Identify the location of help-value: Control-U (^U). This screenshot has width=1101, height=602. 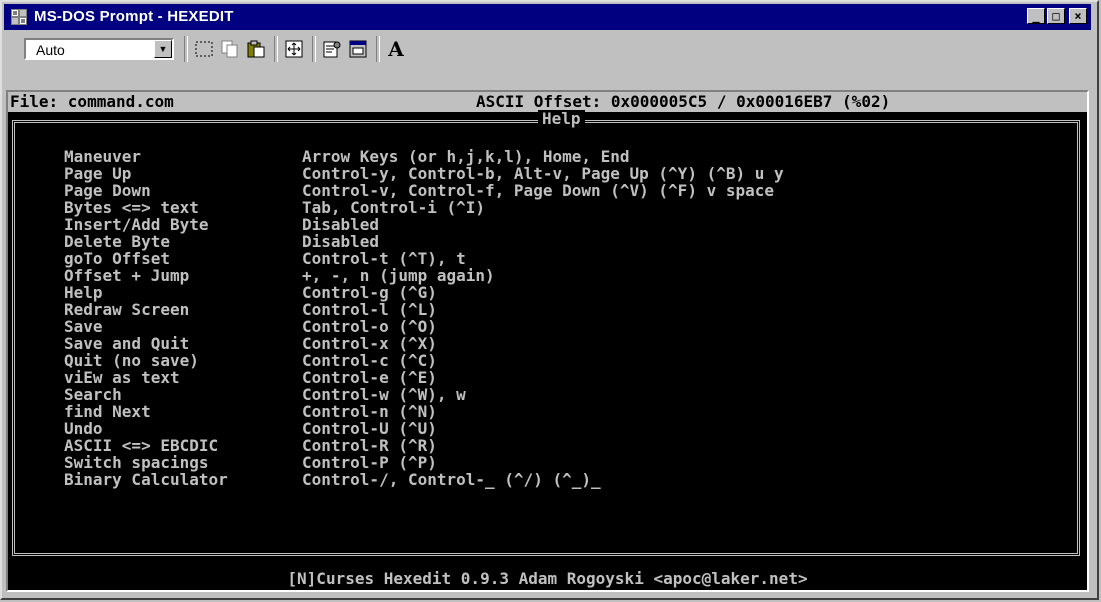
(369, 428).